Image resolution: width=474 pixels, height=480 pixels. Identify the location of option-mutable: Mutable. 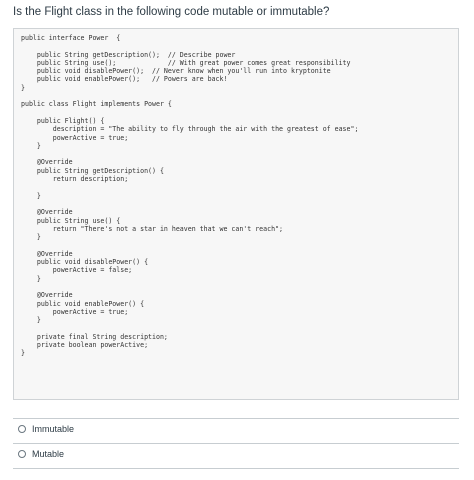
(41, 454).